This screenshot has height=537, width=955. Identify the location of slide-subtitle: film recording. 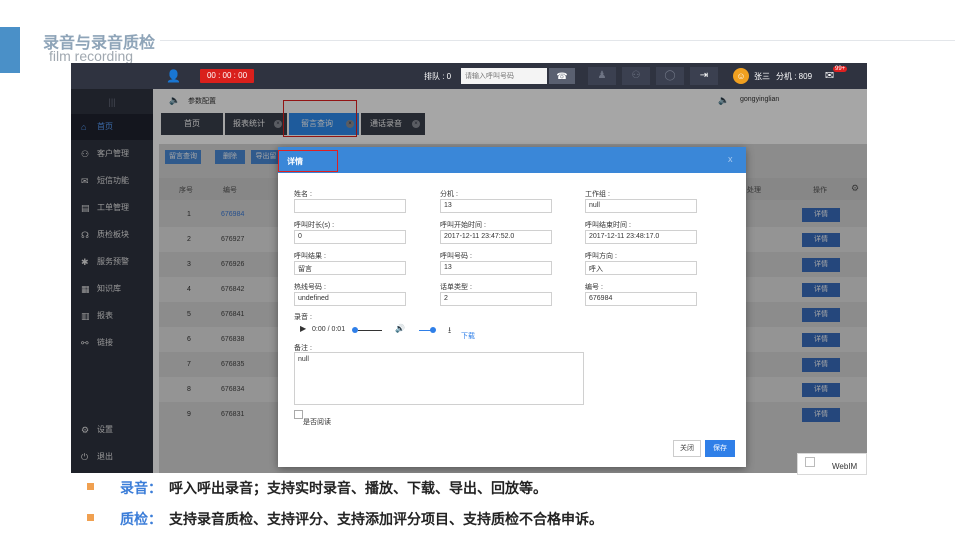
(91, 56).